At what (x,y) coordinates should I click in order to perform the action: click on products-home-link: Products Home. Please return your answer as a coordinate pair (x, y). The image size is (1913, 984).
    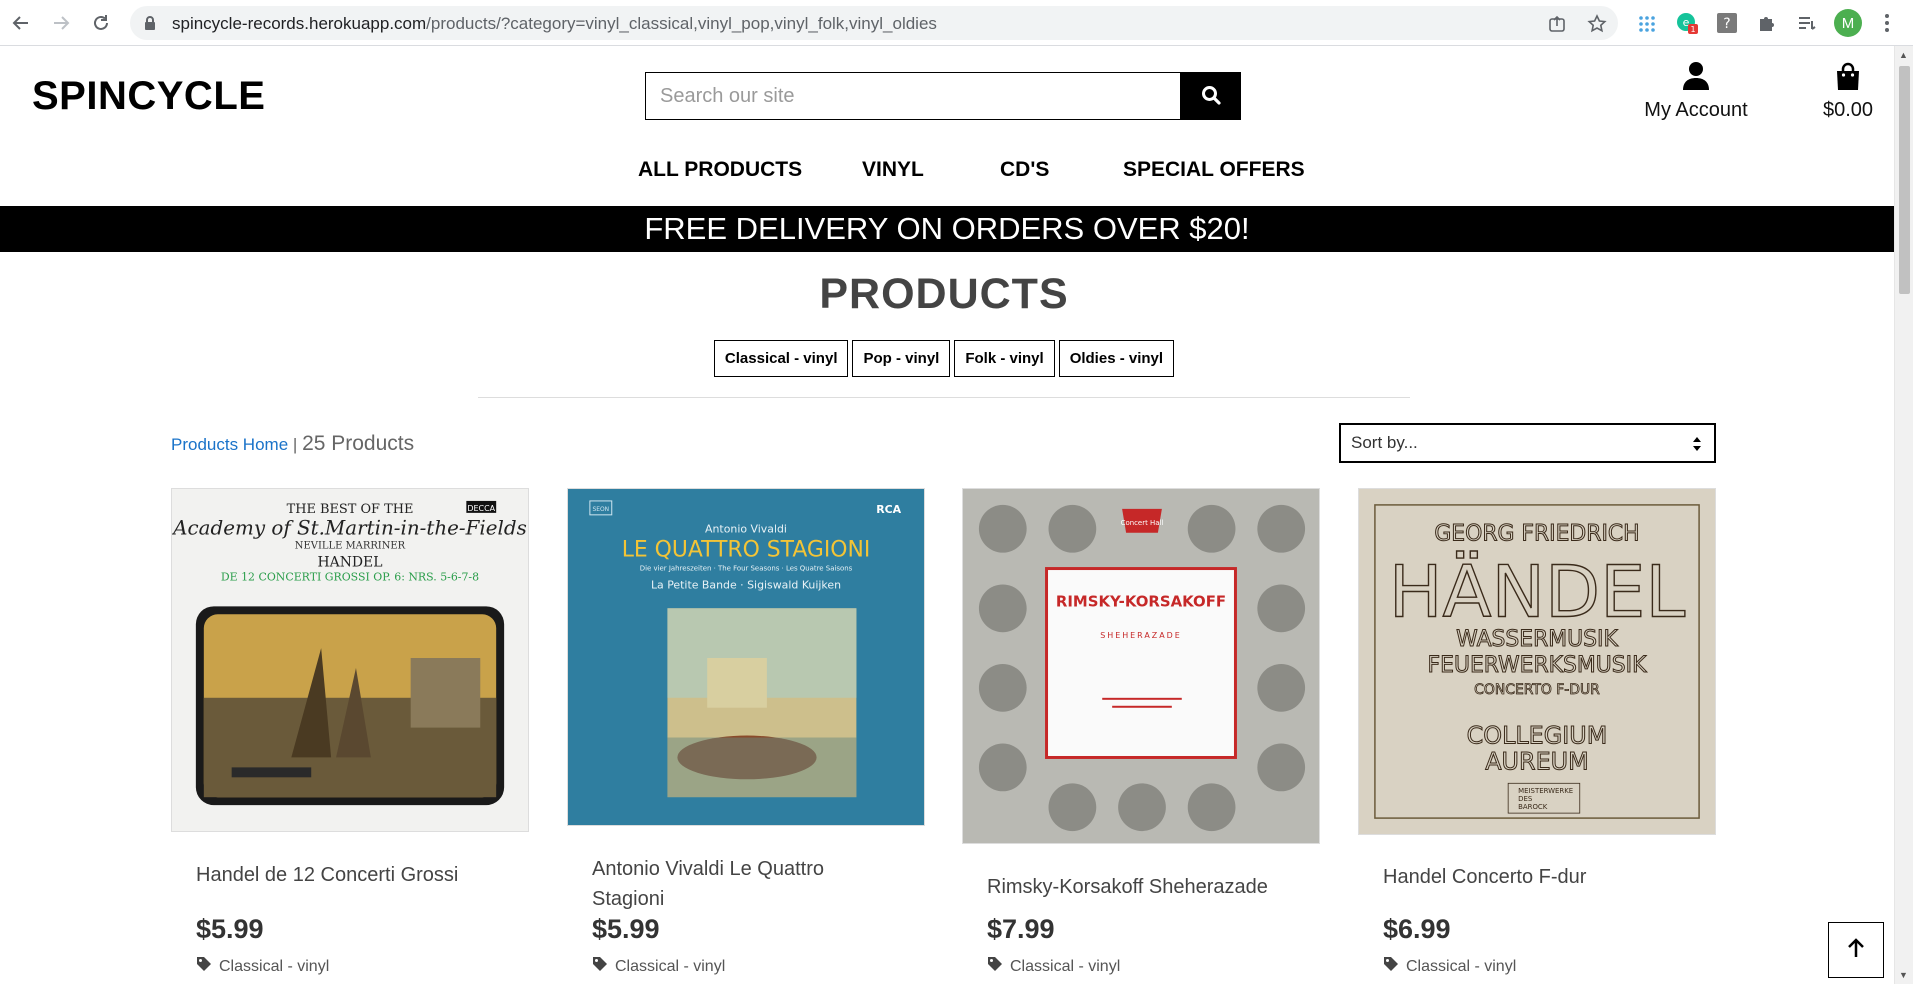
    Looking at the image, I should click on (229, 444).